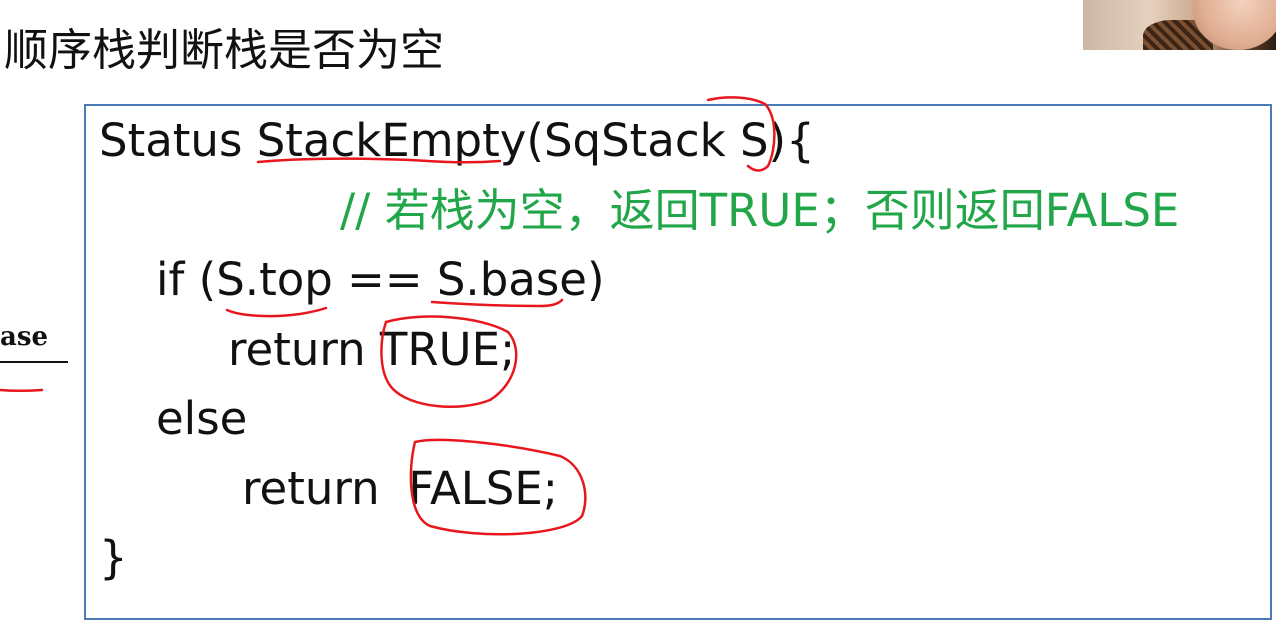 This screenshot has height=636, width=1276. I want to click on left-fragment-text: ase, so click(24, 337).